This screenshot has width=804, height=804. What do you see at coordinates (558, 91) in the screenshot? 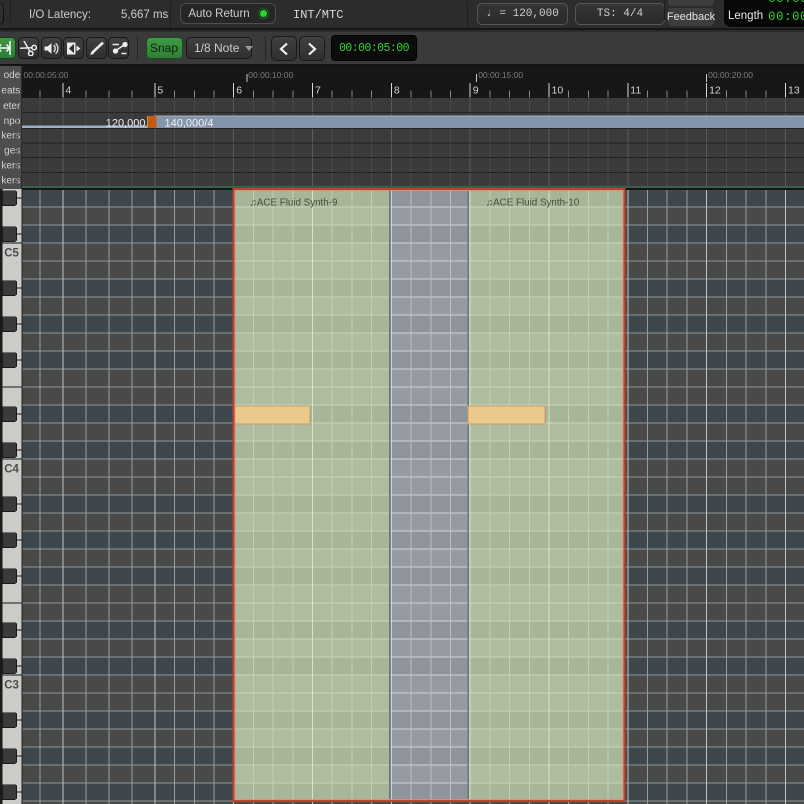
I see `svg-text: 10` at bounding box center [558, 91].